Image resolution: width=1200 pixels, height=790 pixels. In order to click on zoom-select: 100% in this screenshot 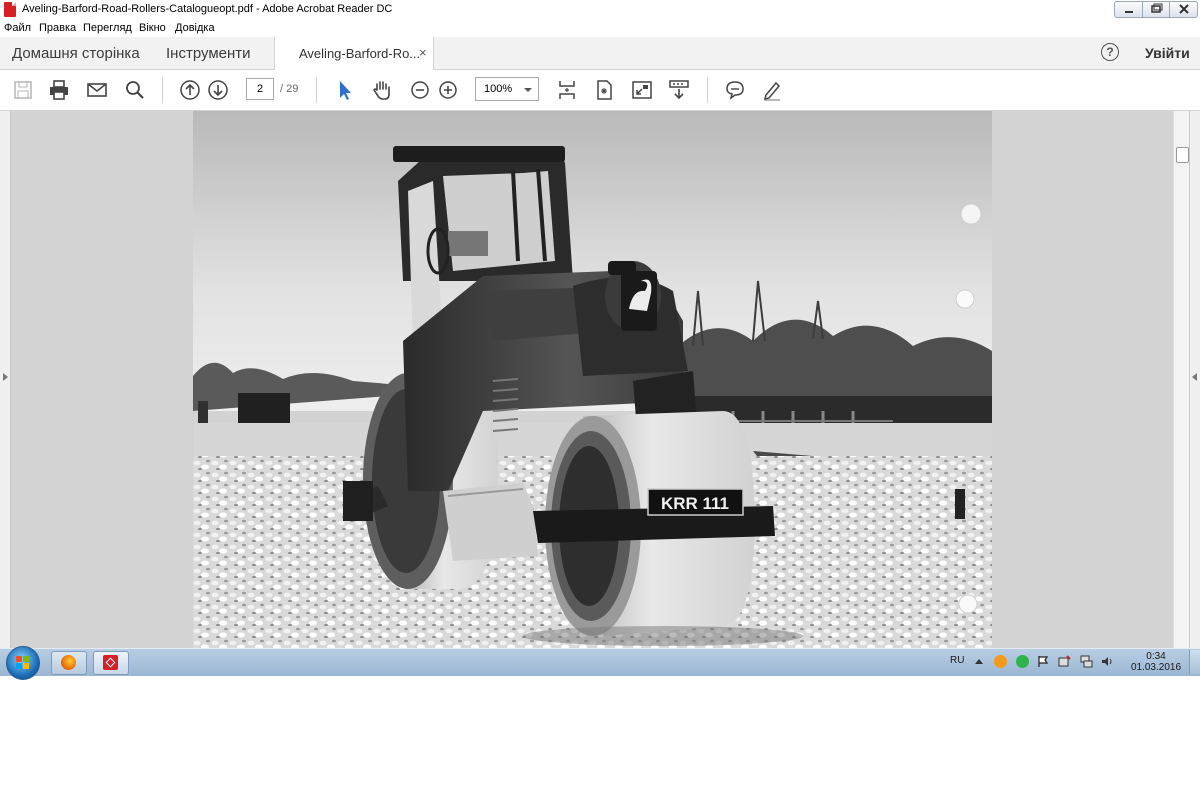, I will do `click(507, 89)`.